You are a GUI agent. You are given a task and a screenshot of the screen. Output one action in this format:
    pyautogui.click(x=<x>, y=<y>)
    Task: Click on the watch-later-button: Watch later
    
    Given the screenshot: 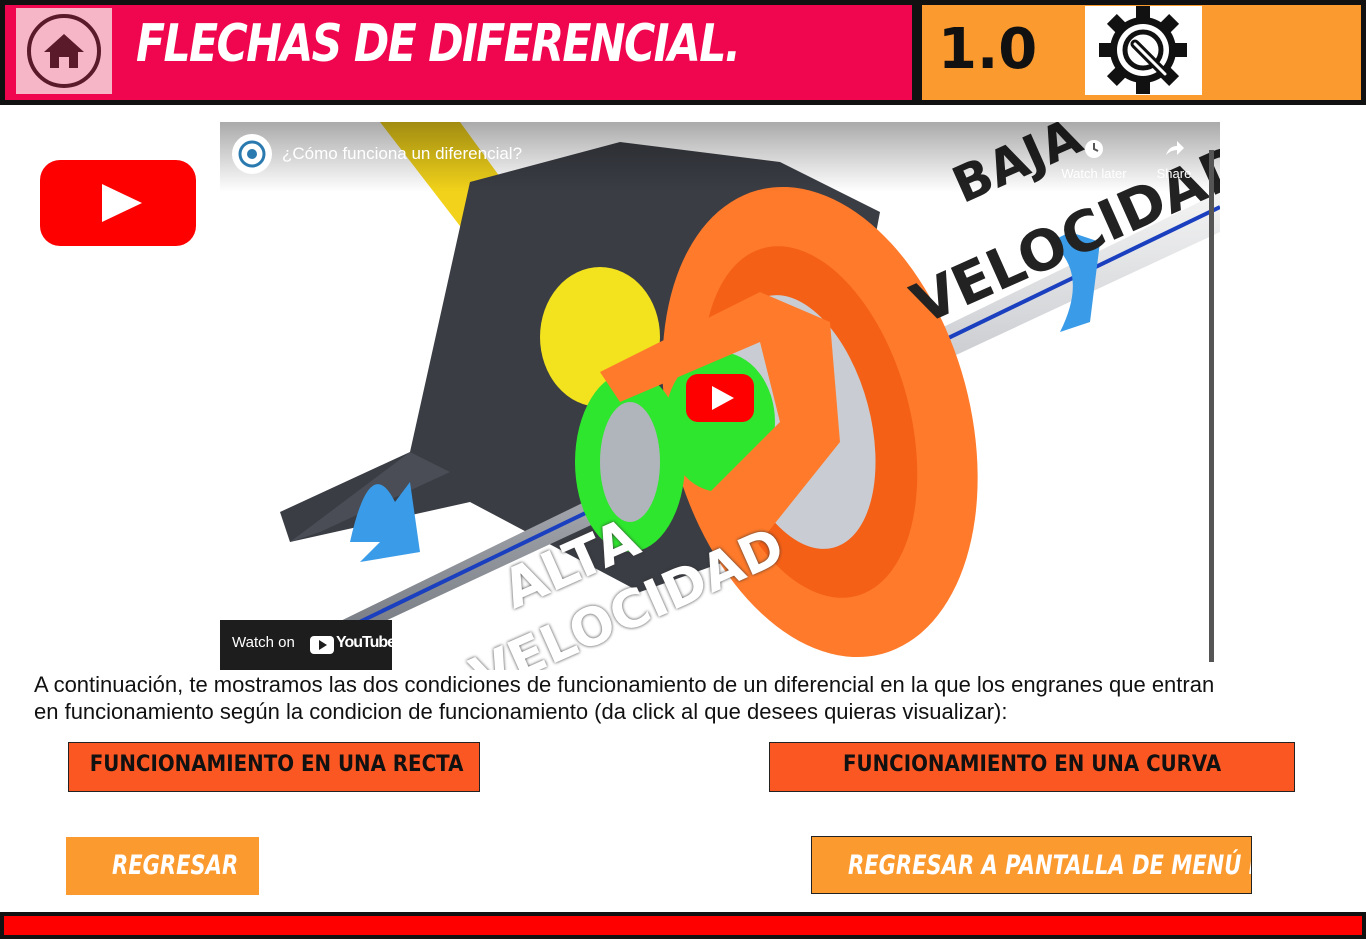 What is the action you would take?
    pyautogui.click(x=1094, y=159)
    